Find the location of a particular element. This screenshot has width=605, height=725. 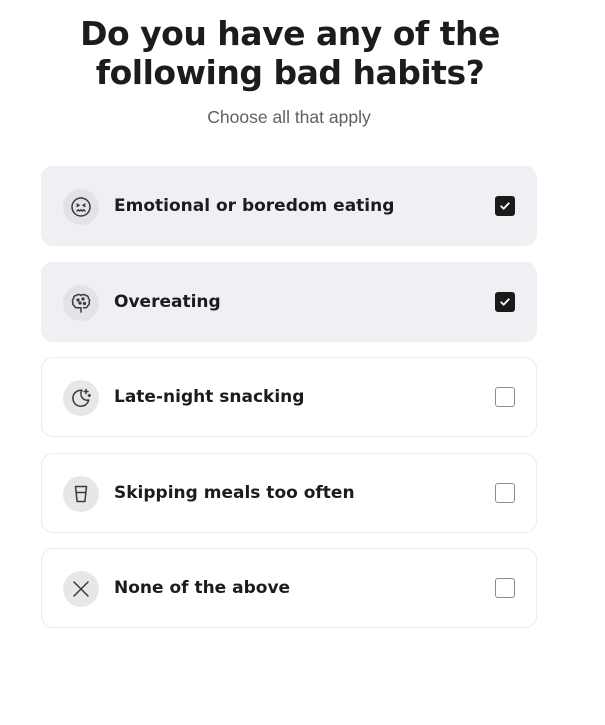

option-none-of-the-above: None of the above is located at coordinates (289, 588).